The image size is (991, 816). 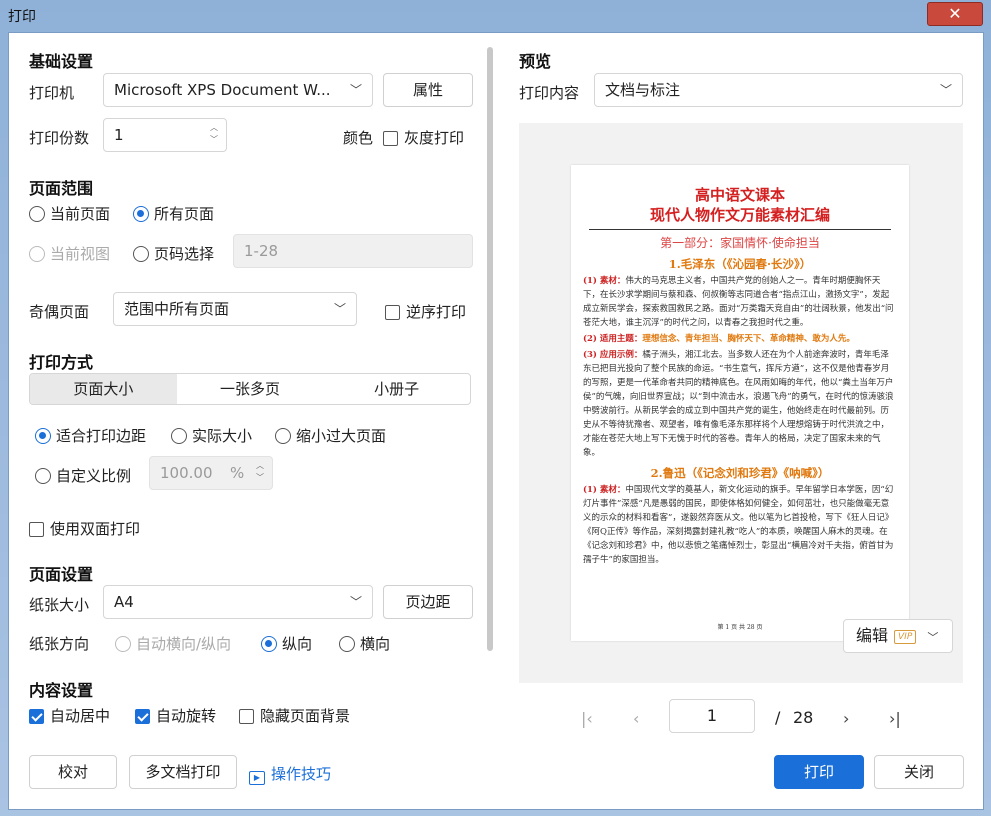 I want to click on checkbox-icon, so click(x=246, y=716).